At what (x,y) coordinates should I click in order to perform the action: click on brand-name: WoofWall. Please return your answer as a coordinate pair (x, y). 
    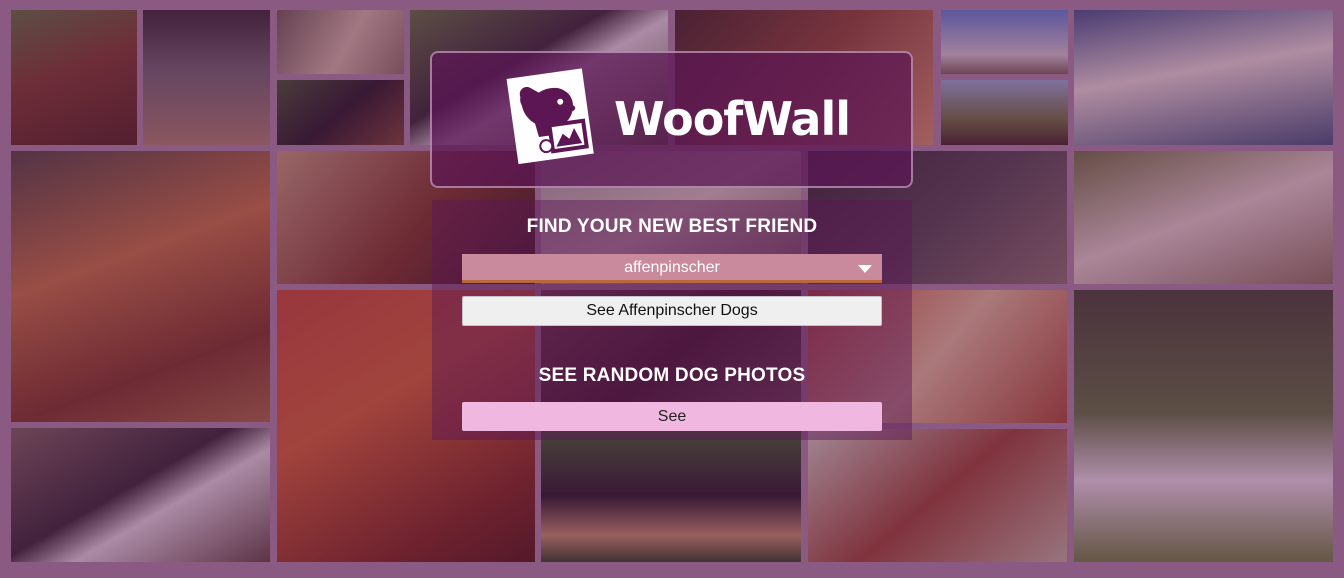
    Looking at the image, I should click on (732, 119).